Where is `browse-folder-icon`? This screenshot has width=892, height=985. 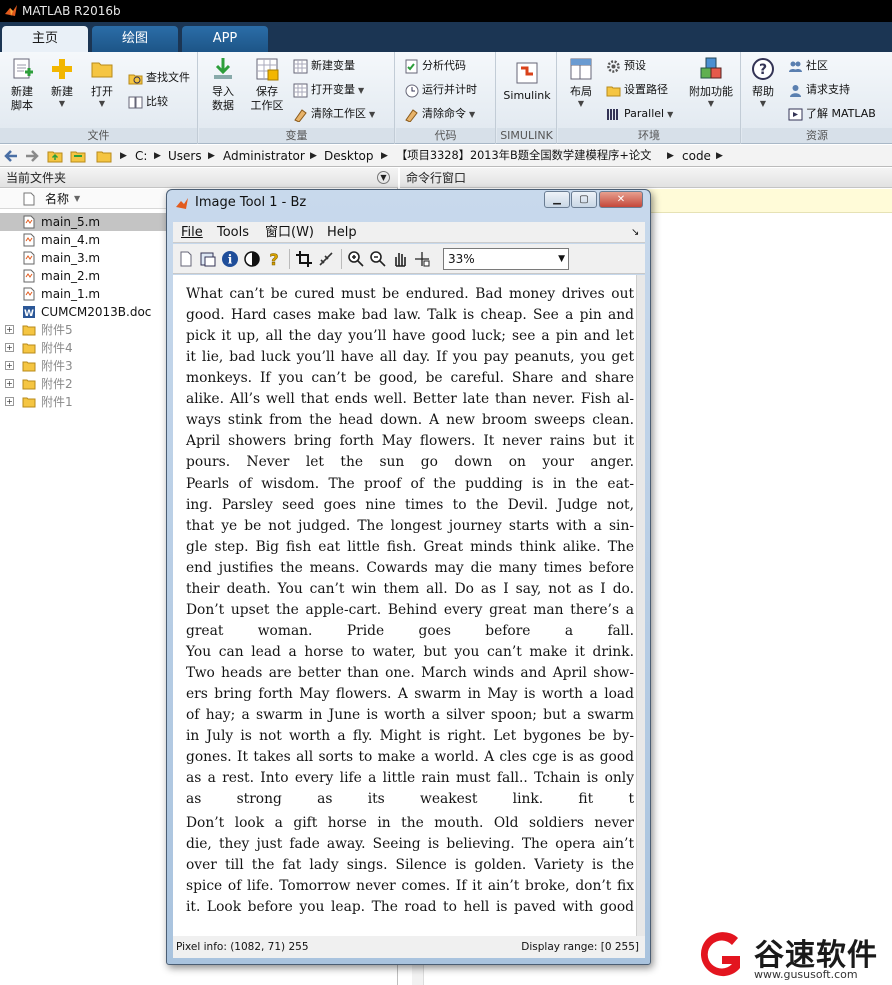
browse-folder-icon is located at coordinates (78, 156).